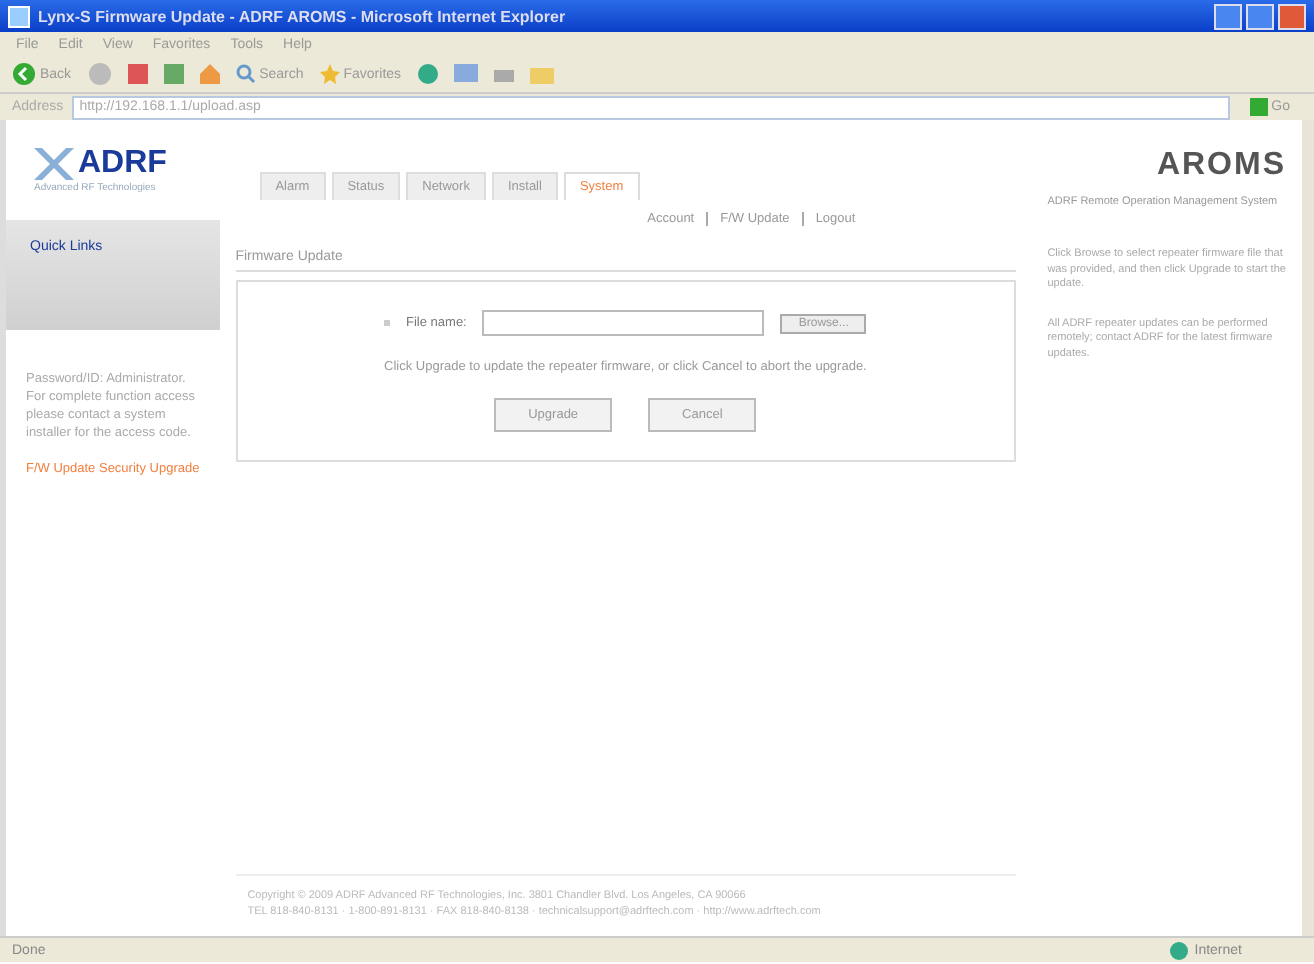 This screenshot has height=964, width=1314. I want to click on logo-icon, so click(54, 164).